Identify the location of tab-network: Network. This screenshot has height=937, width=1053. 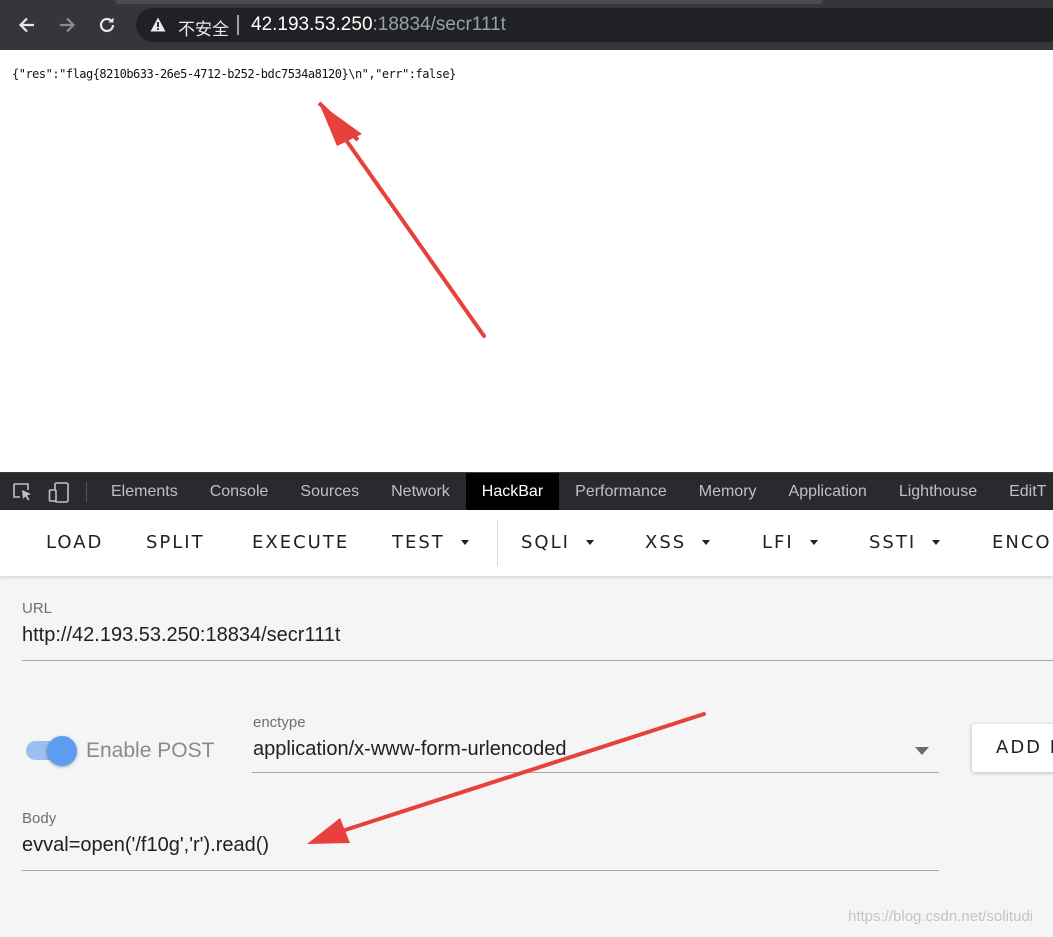
(420, 492).